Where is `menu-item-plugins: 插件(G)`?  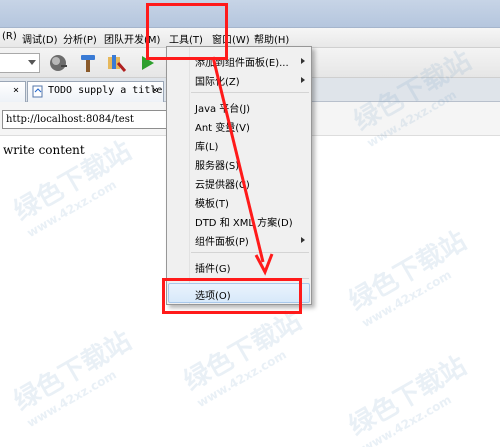
menu-item-plugins: 插件(G) is located at coordinates (213, 267).